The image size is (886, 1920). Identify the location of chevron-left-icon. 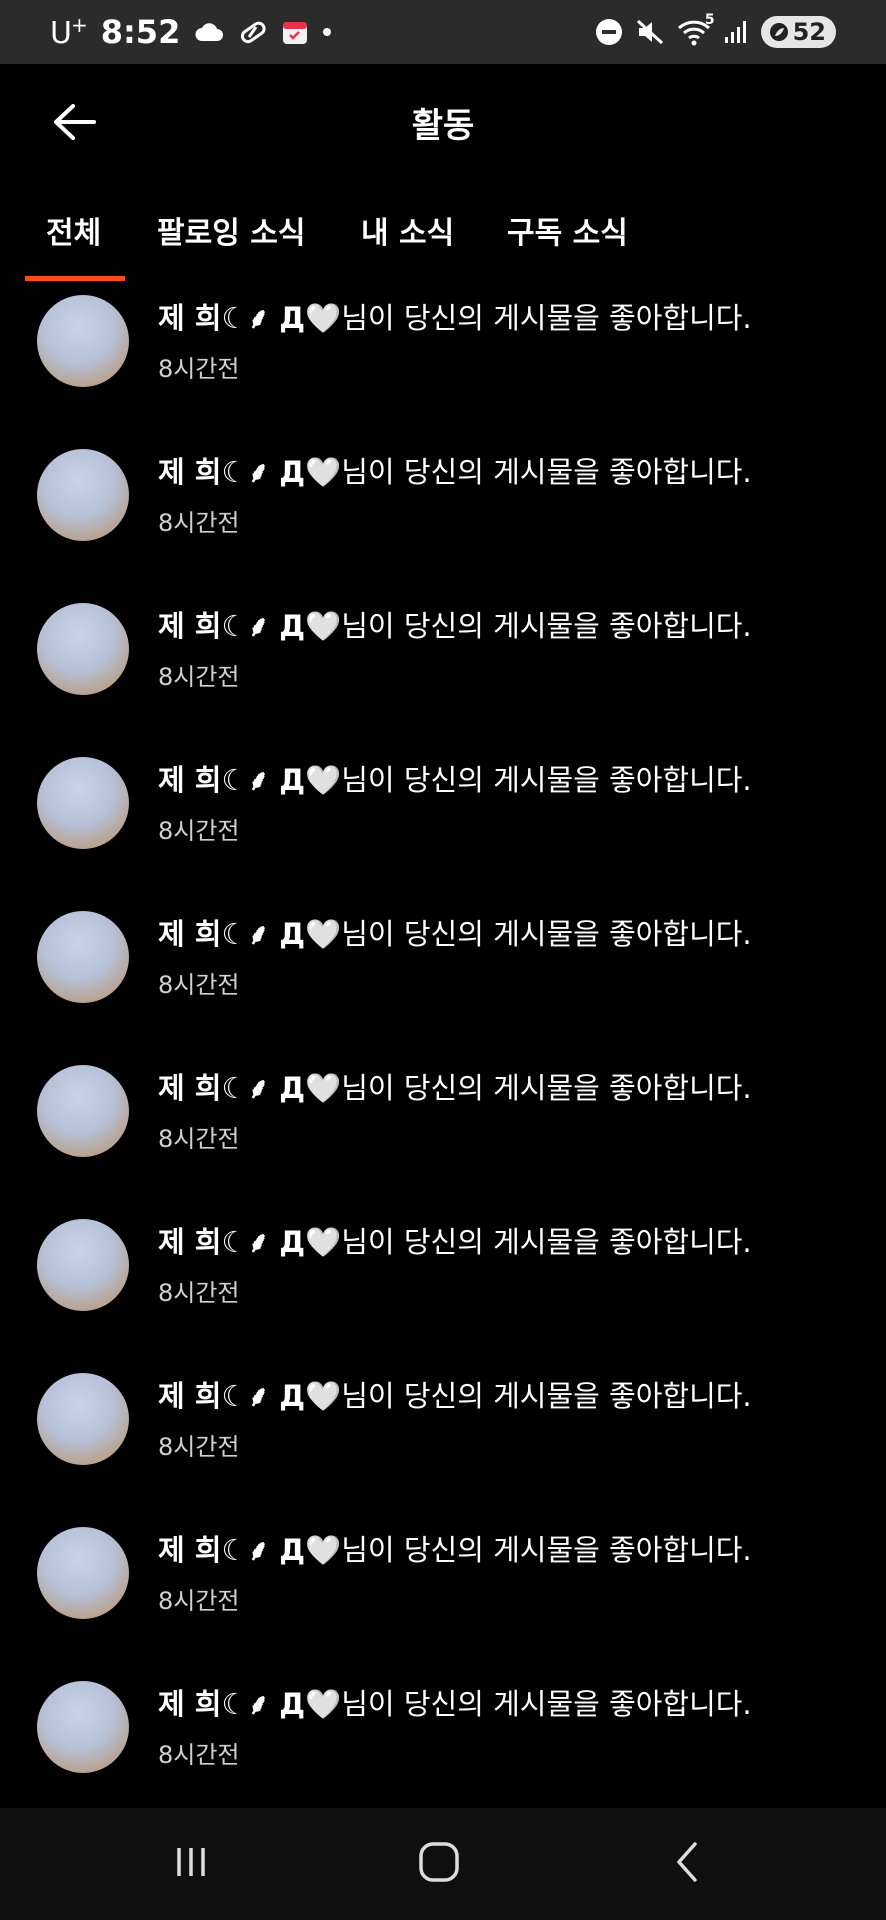
(688, 1864).